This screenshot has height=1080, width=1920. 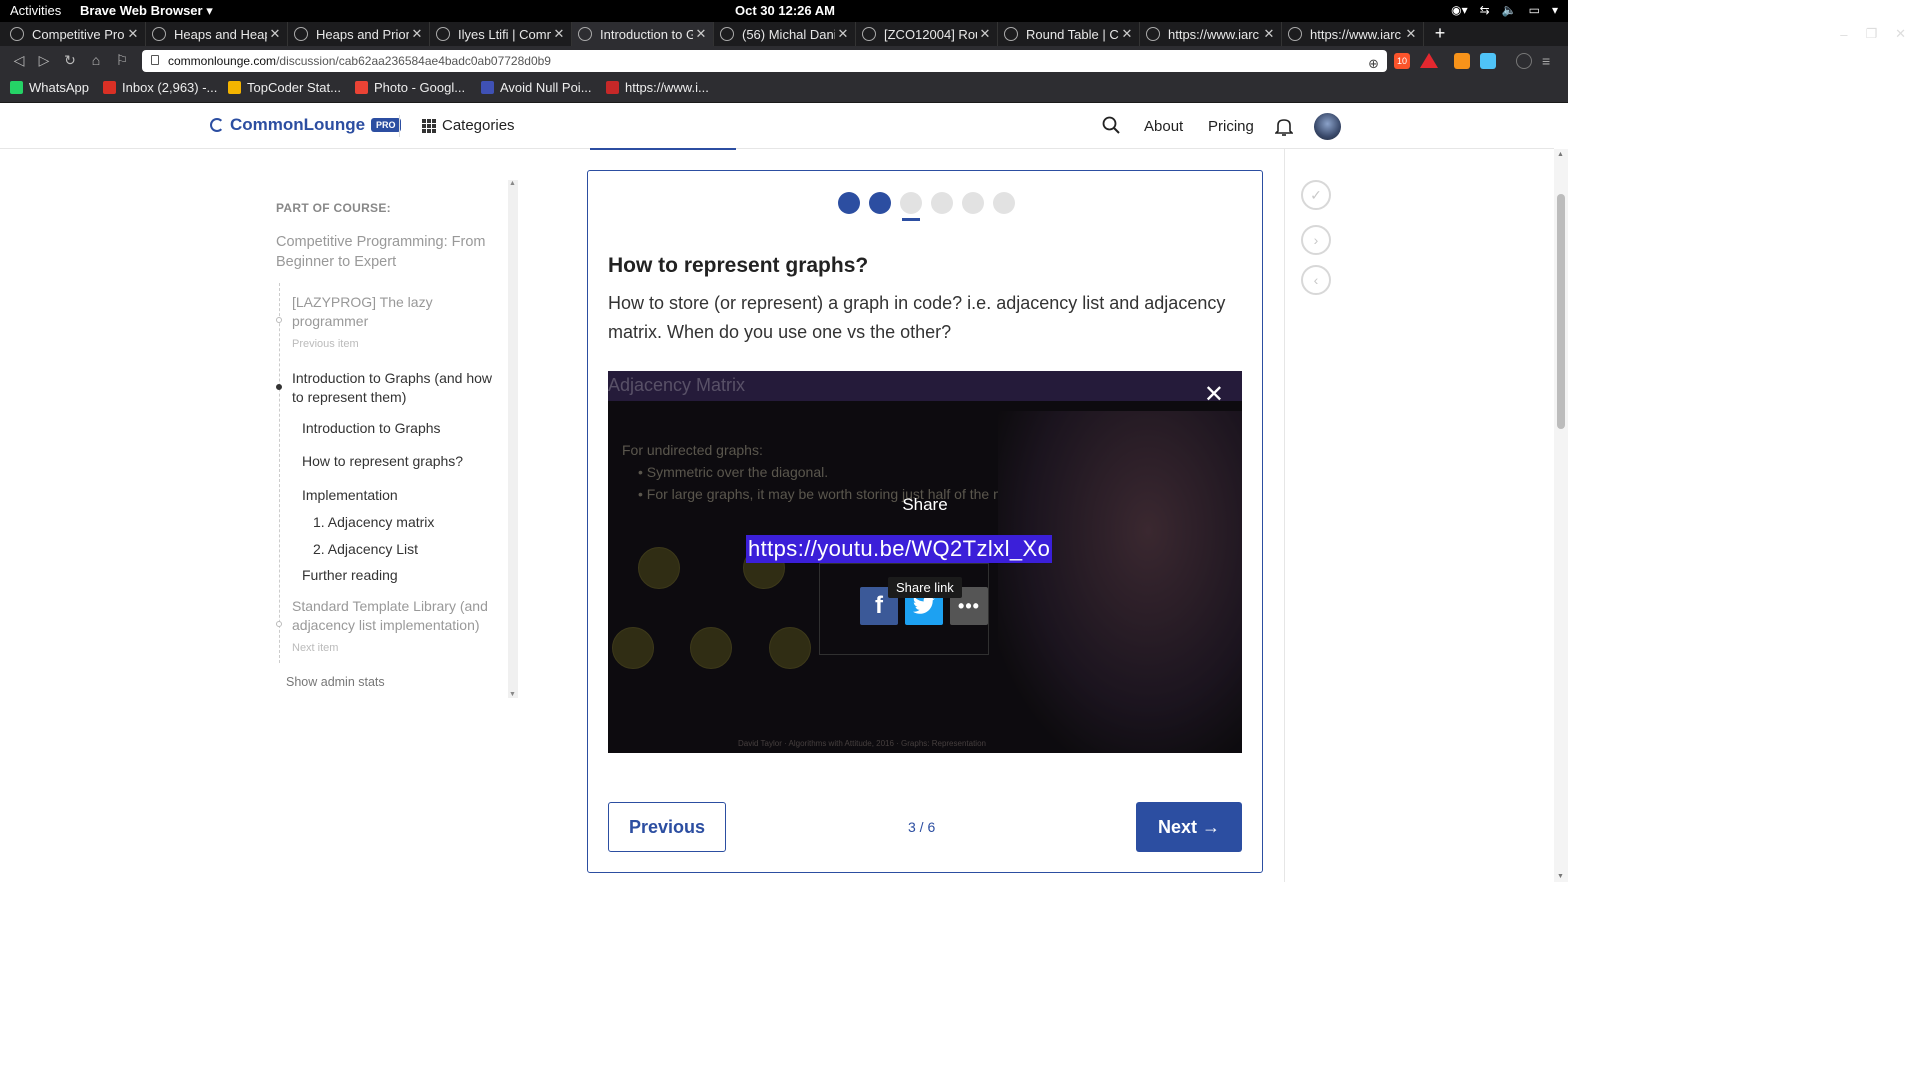 What do you see at coordinates (1316, 280) in the screenshot?
I see `prev-arrow-icon: ‹` at bounding box center [1316, 280].